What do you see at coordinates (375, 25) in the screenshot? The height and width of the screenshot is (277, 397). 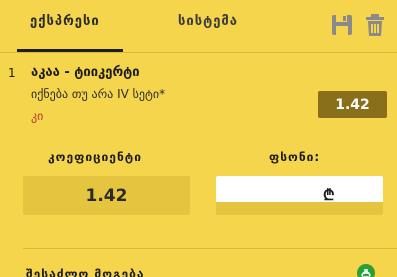 I see `trash-icon` at bounding box center [375, 25].